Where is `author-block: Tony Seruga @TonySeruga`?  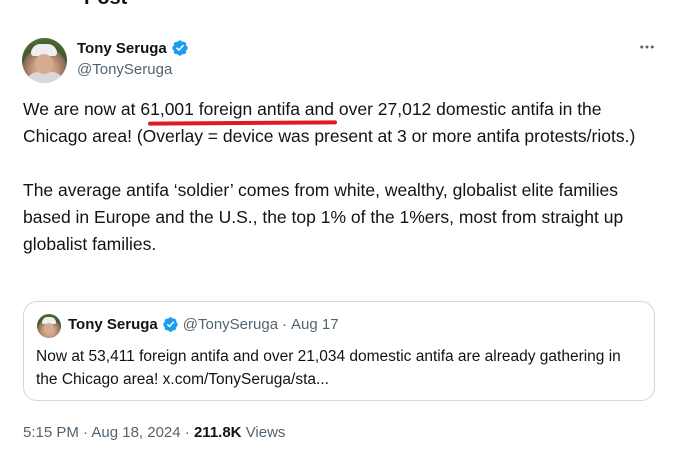
author-block: Tony Seruga @TonySeruga is located at coordinates (133, 58).